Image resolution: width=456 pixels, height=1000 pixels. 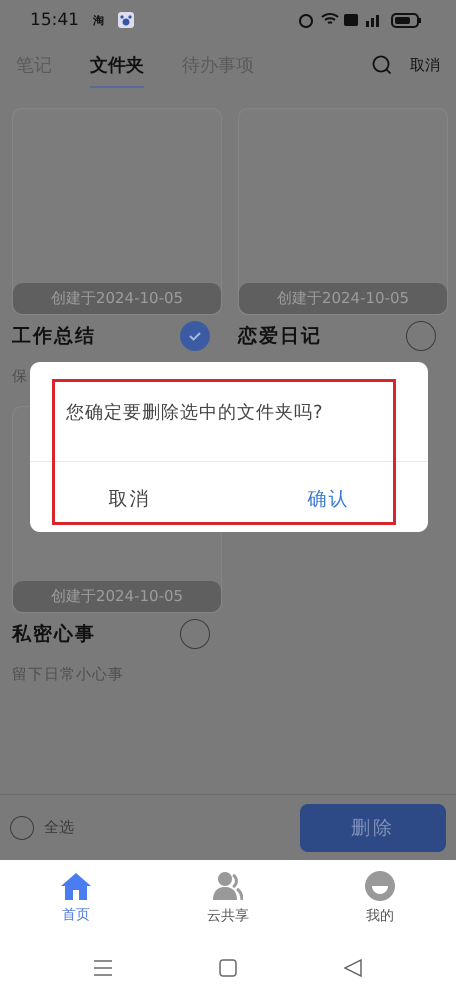 I want to click on menu-icon, so click(x=103, y=967).